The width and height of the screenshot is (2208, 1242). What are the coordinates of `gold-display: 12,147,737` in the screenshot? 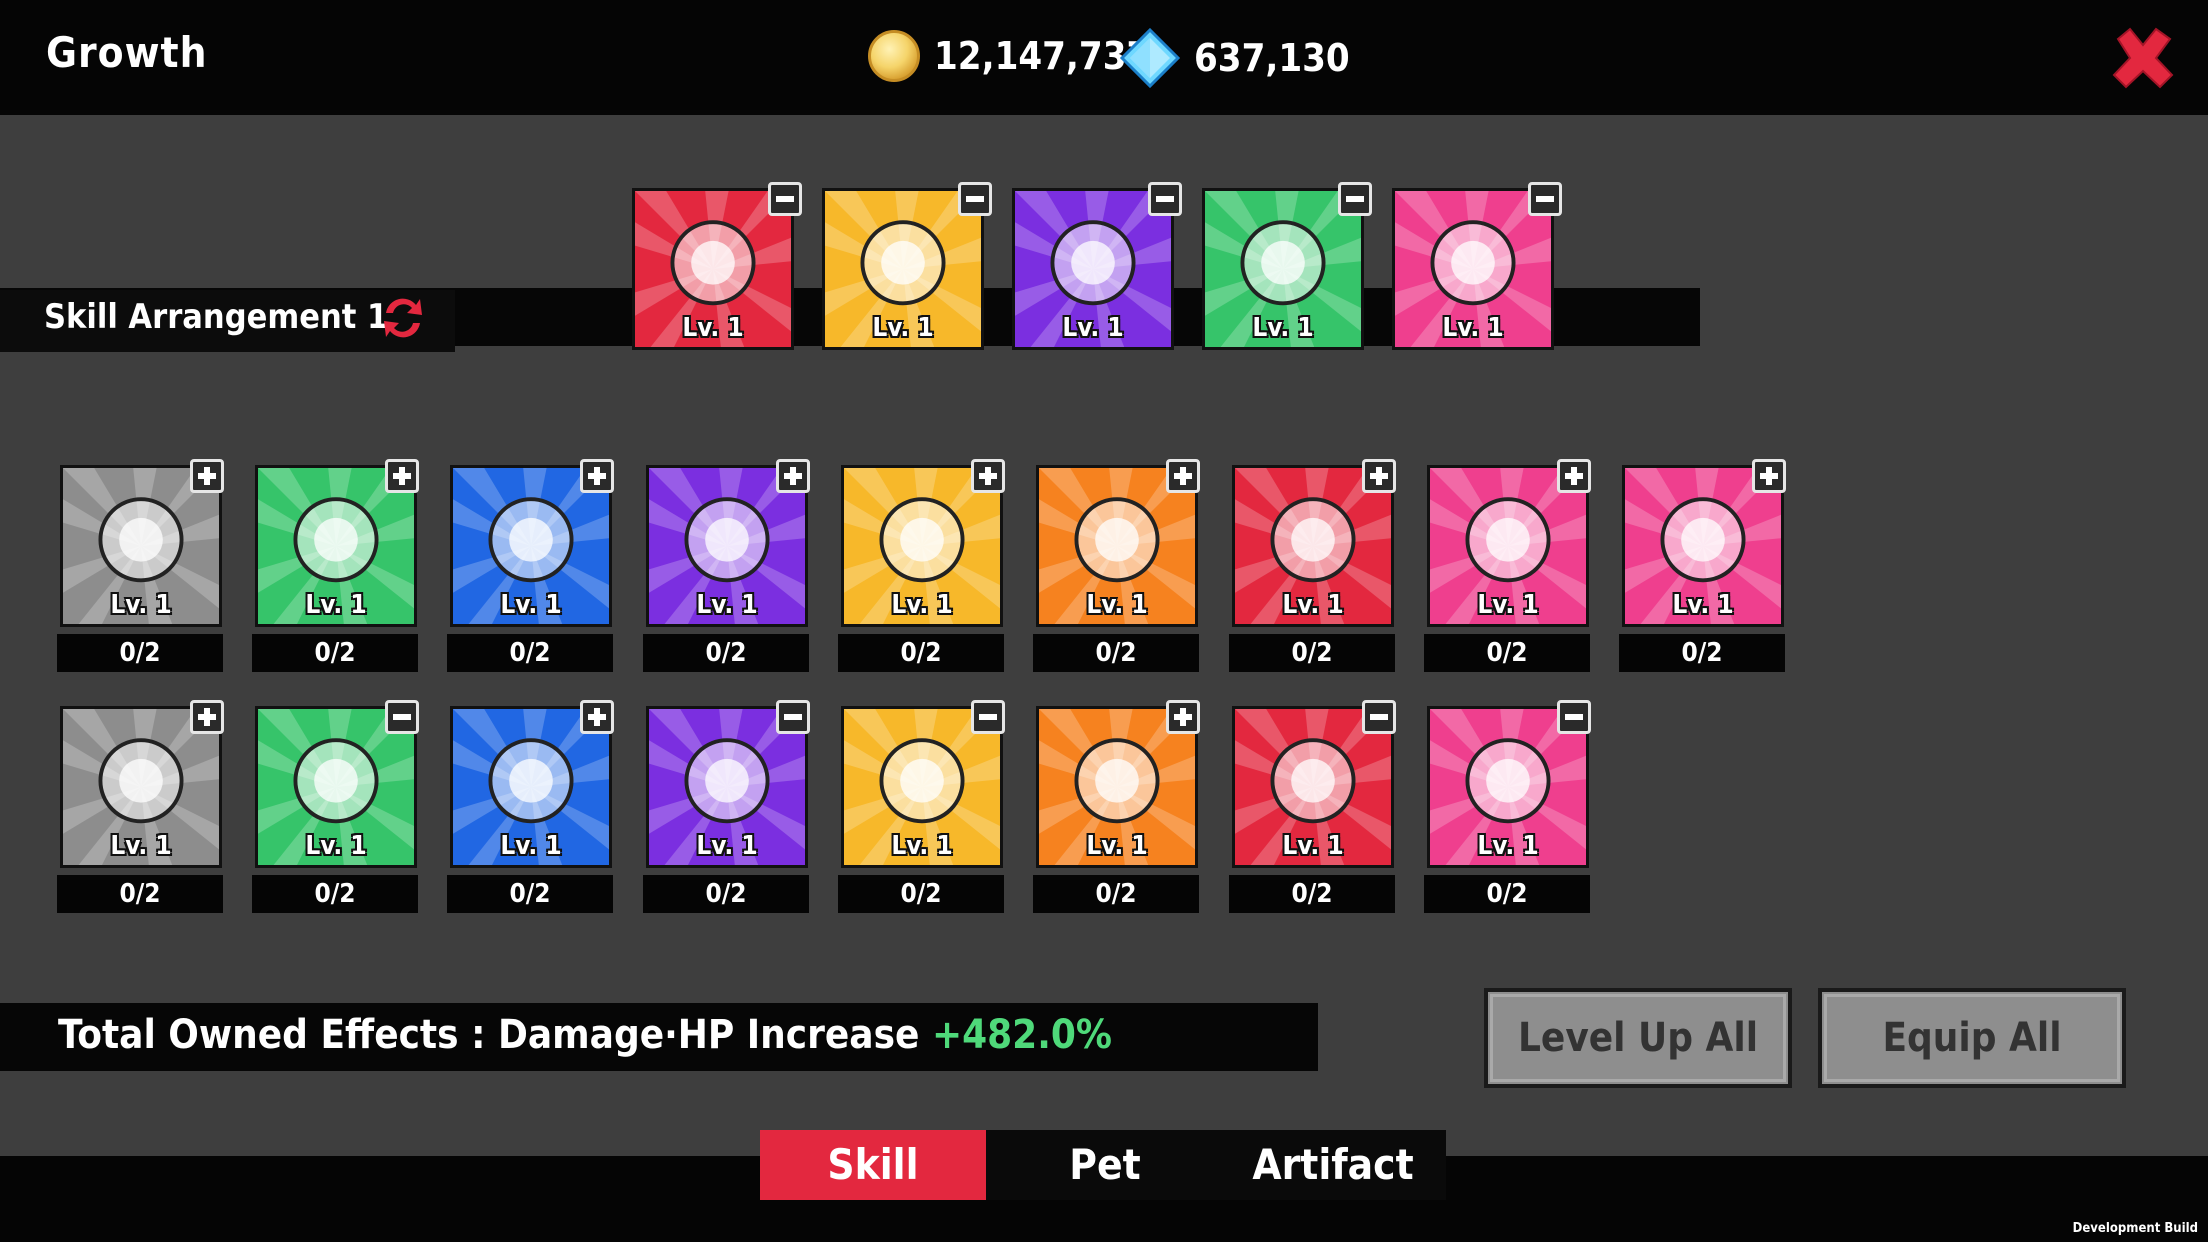 It's located at (1009, 56).